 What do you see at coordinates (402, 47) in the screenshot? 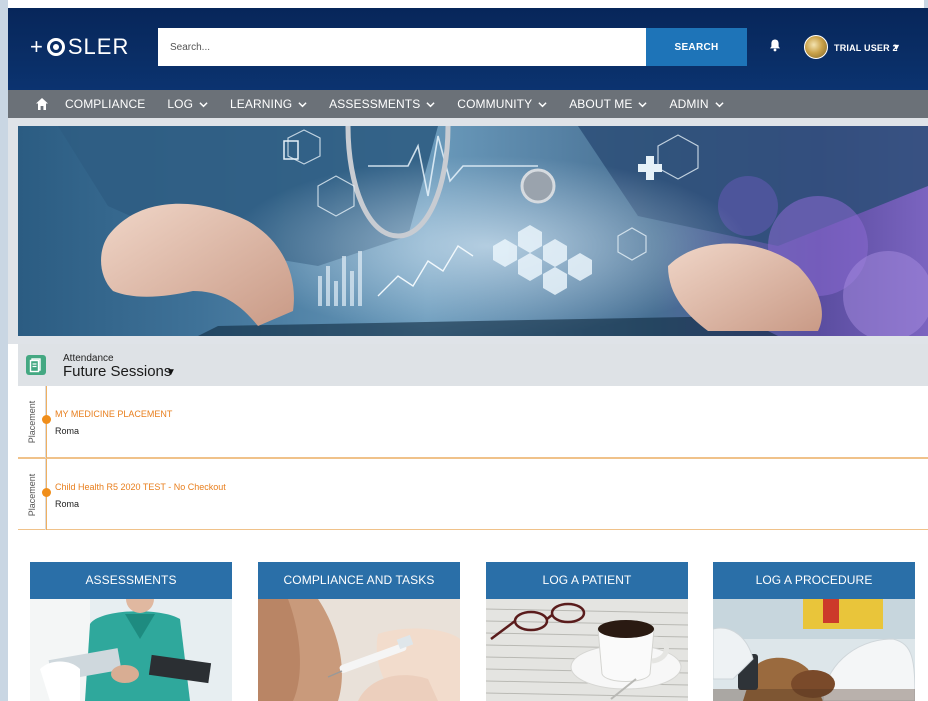
I see `search-input` at bounding box center [402, 47].